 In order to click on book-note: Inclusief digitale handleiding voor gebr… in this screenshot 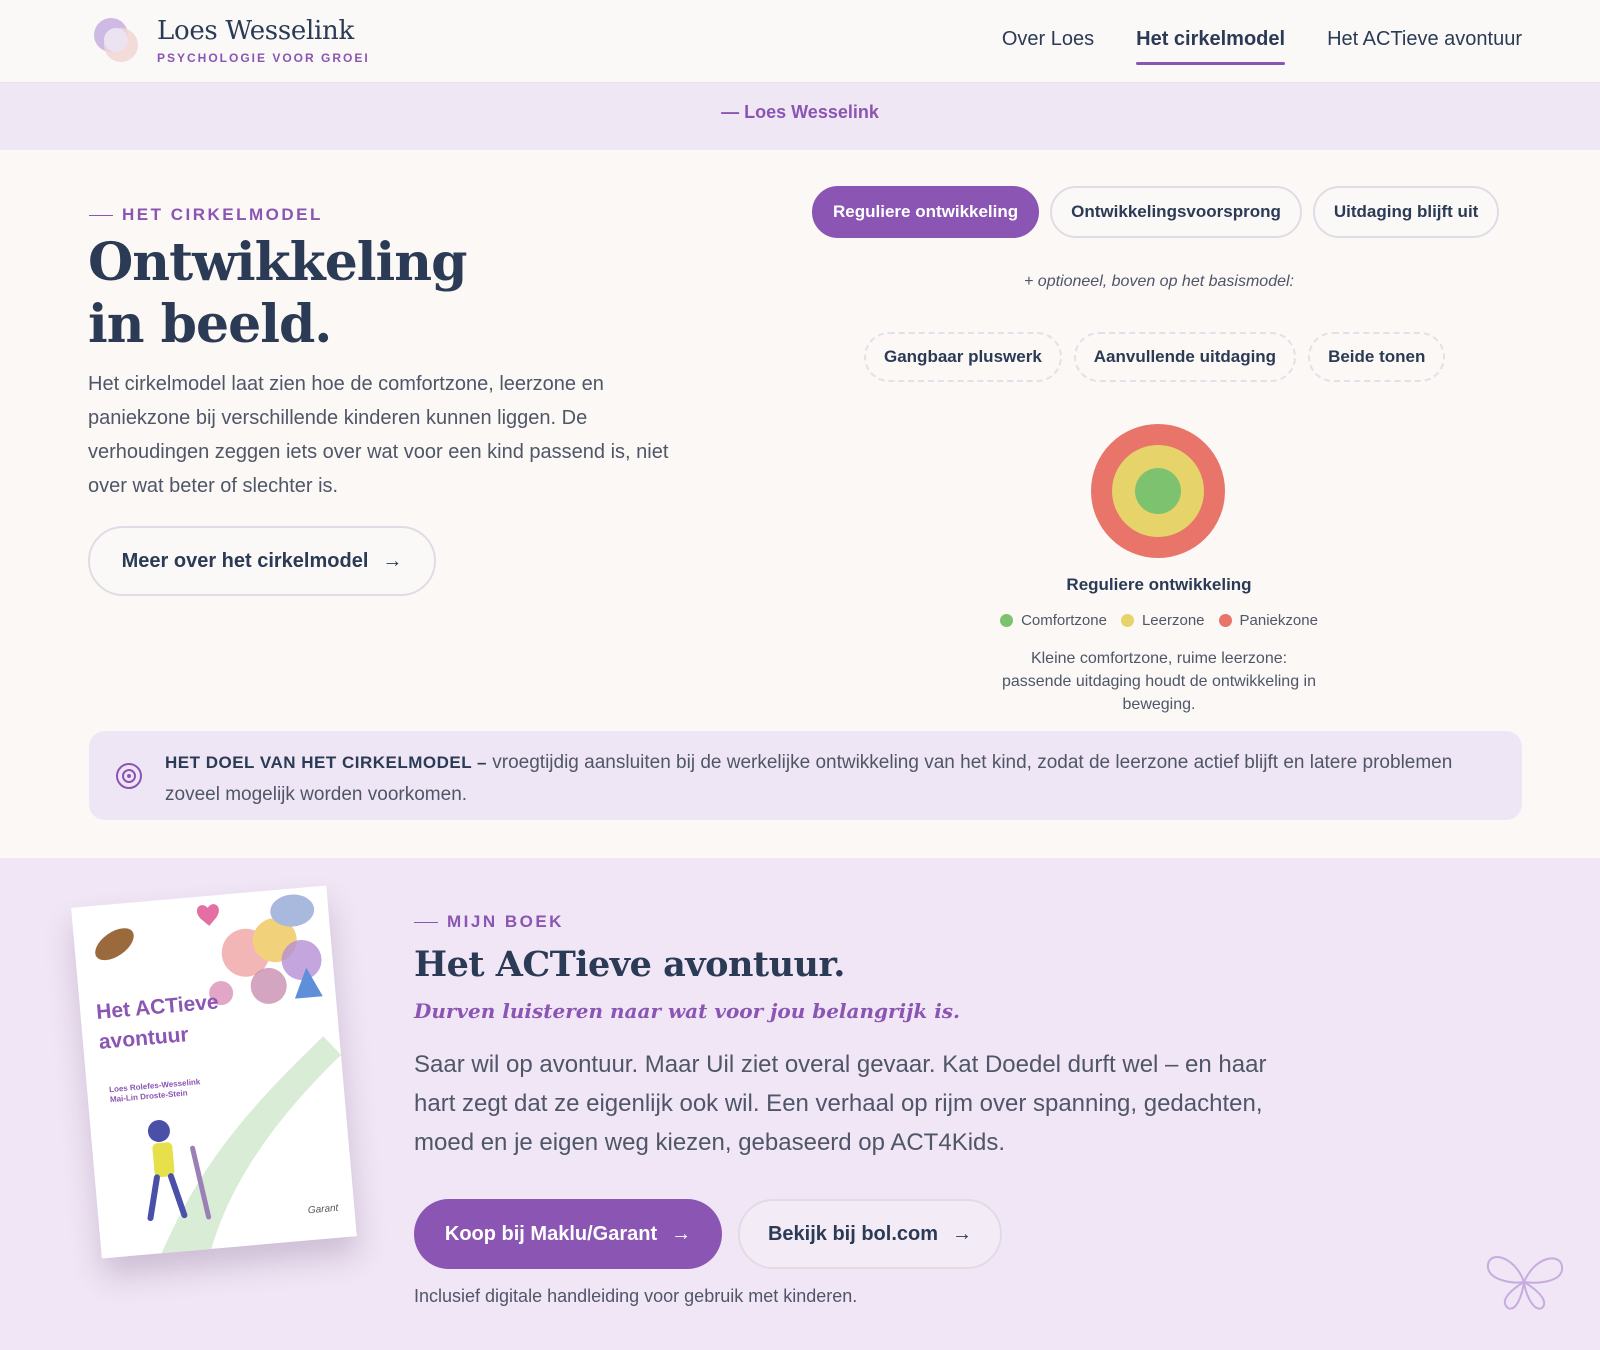, I will do `click(636, 1296)`.